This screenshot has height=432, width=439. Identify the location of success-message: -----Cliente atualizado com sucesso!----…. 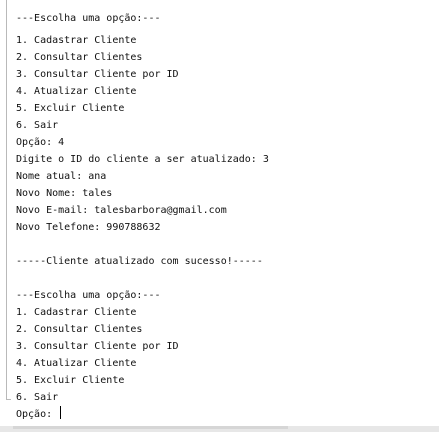
(139, 261).